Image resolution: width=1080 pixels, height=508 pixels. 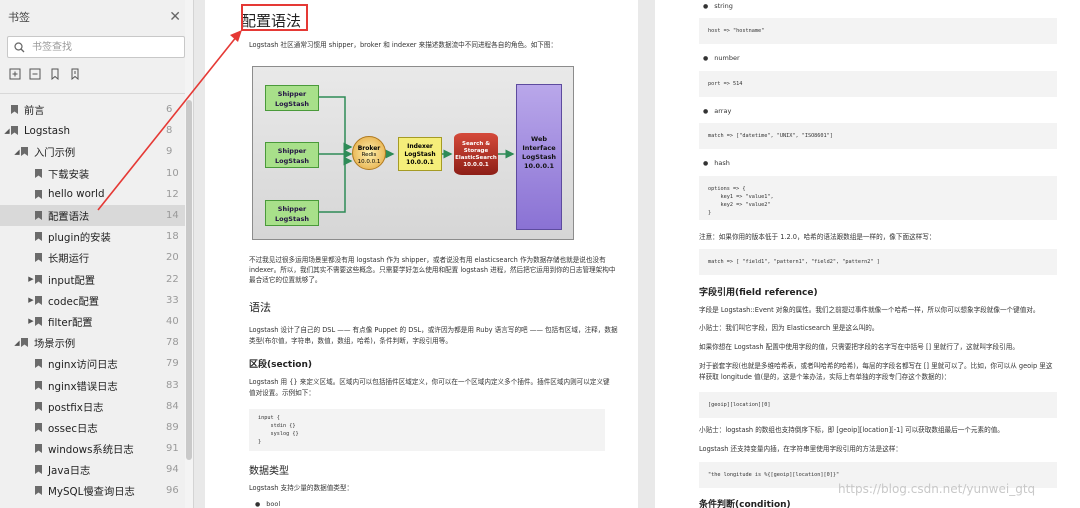 I want to click on annotation-arrow, so click(x=169, y=120).